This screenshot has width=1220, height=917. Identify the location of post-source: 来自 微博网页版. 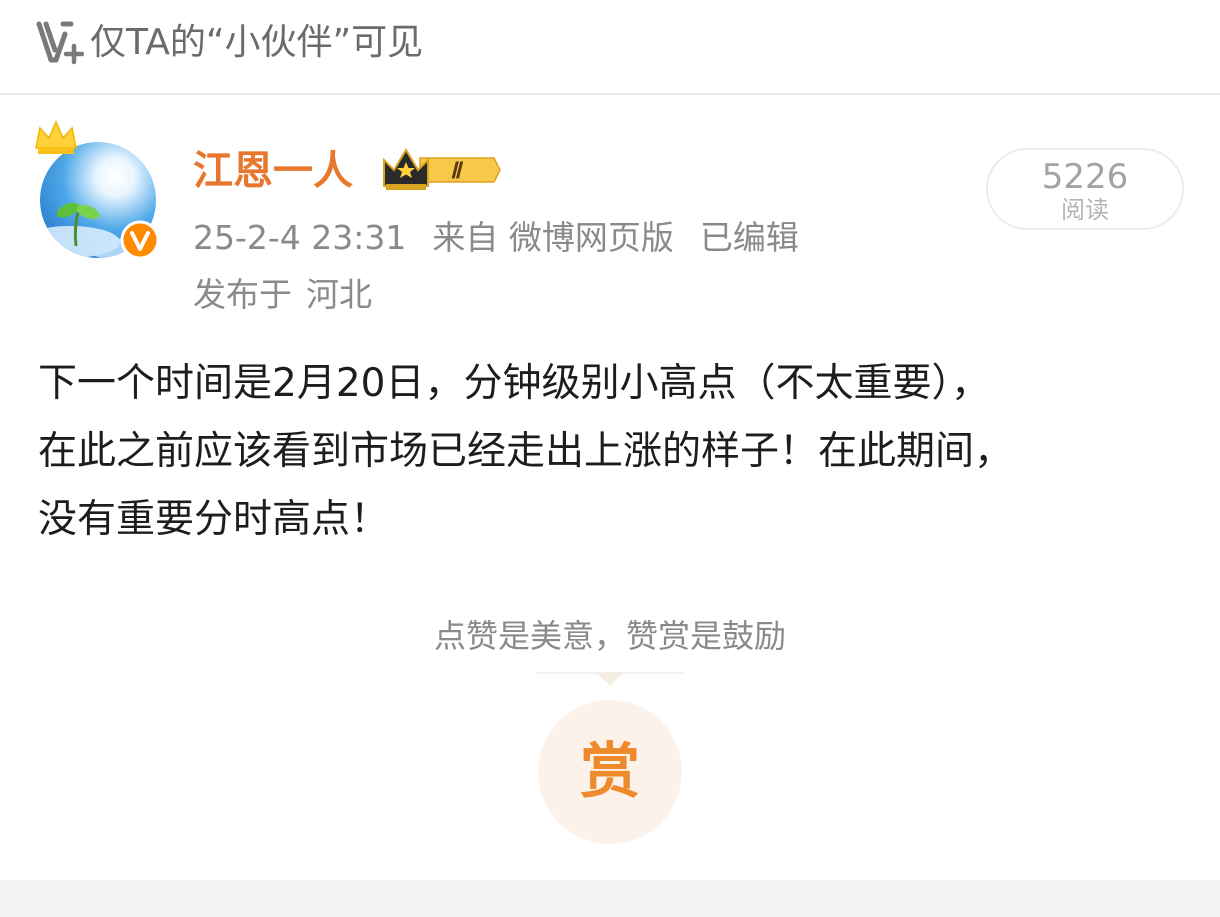
(553, 237).